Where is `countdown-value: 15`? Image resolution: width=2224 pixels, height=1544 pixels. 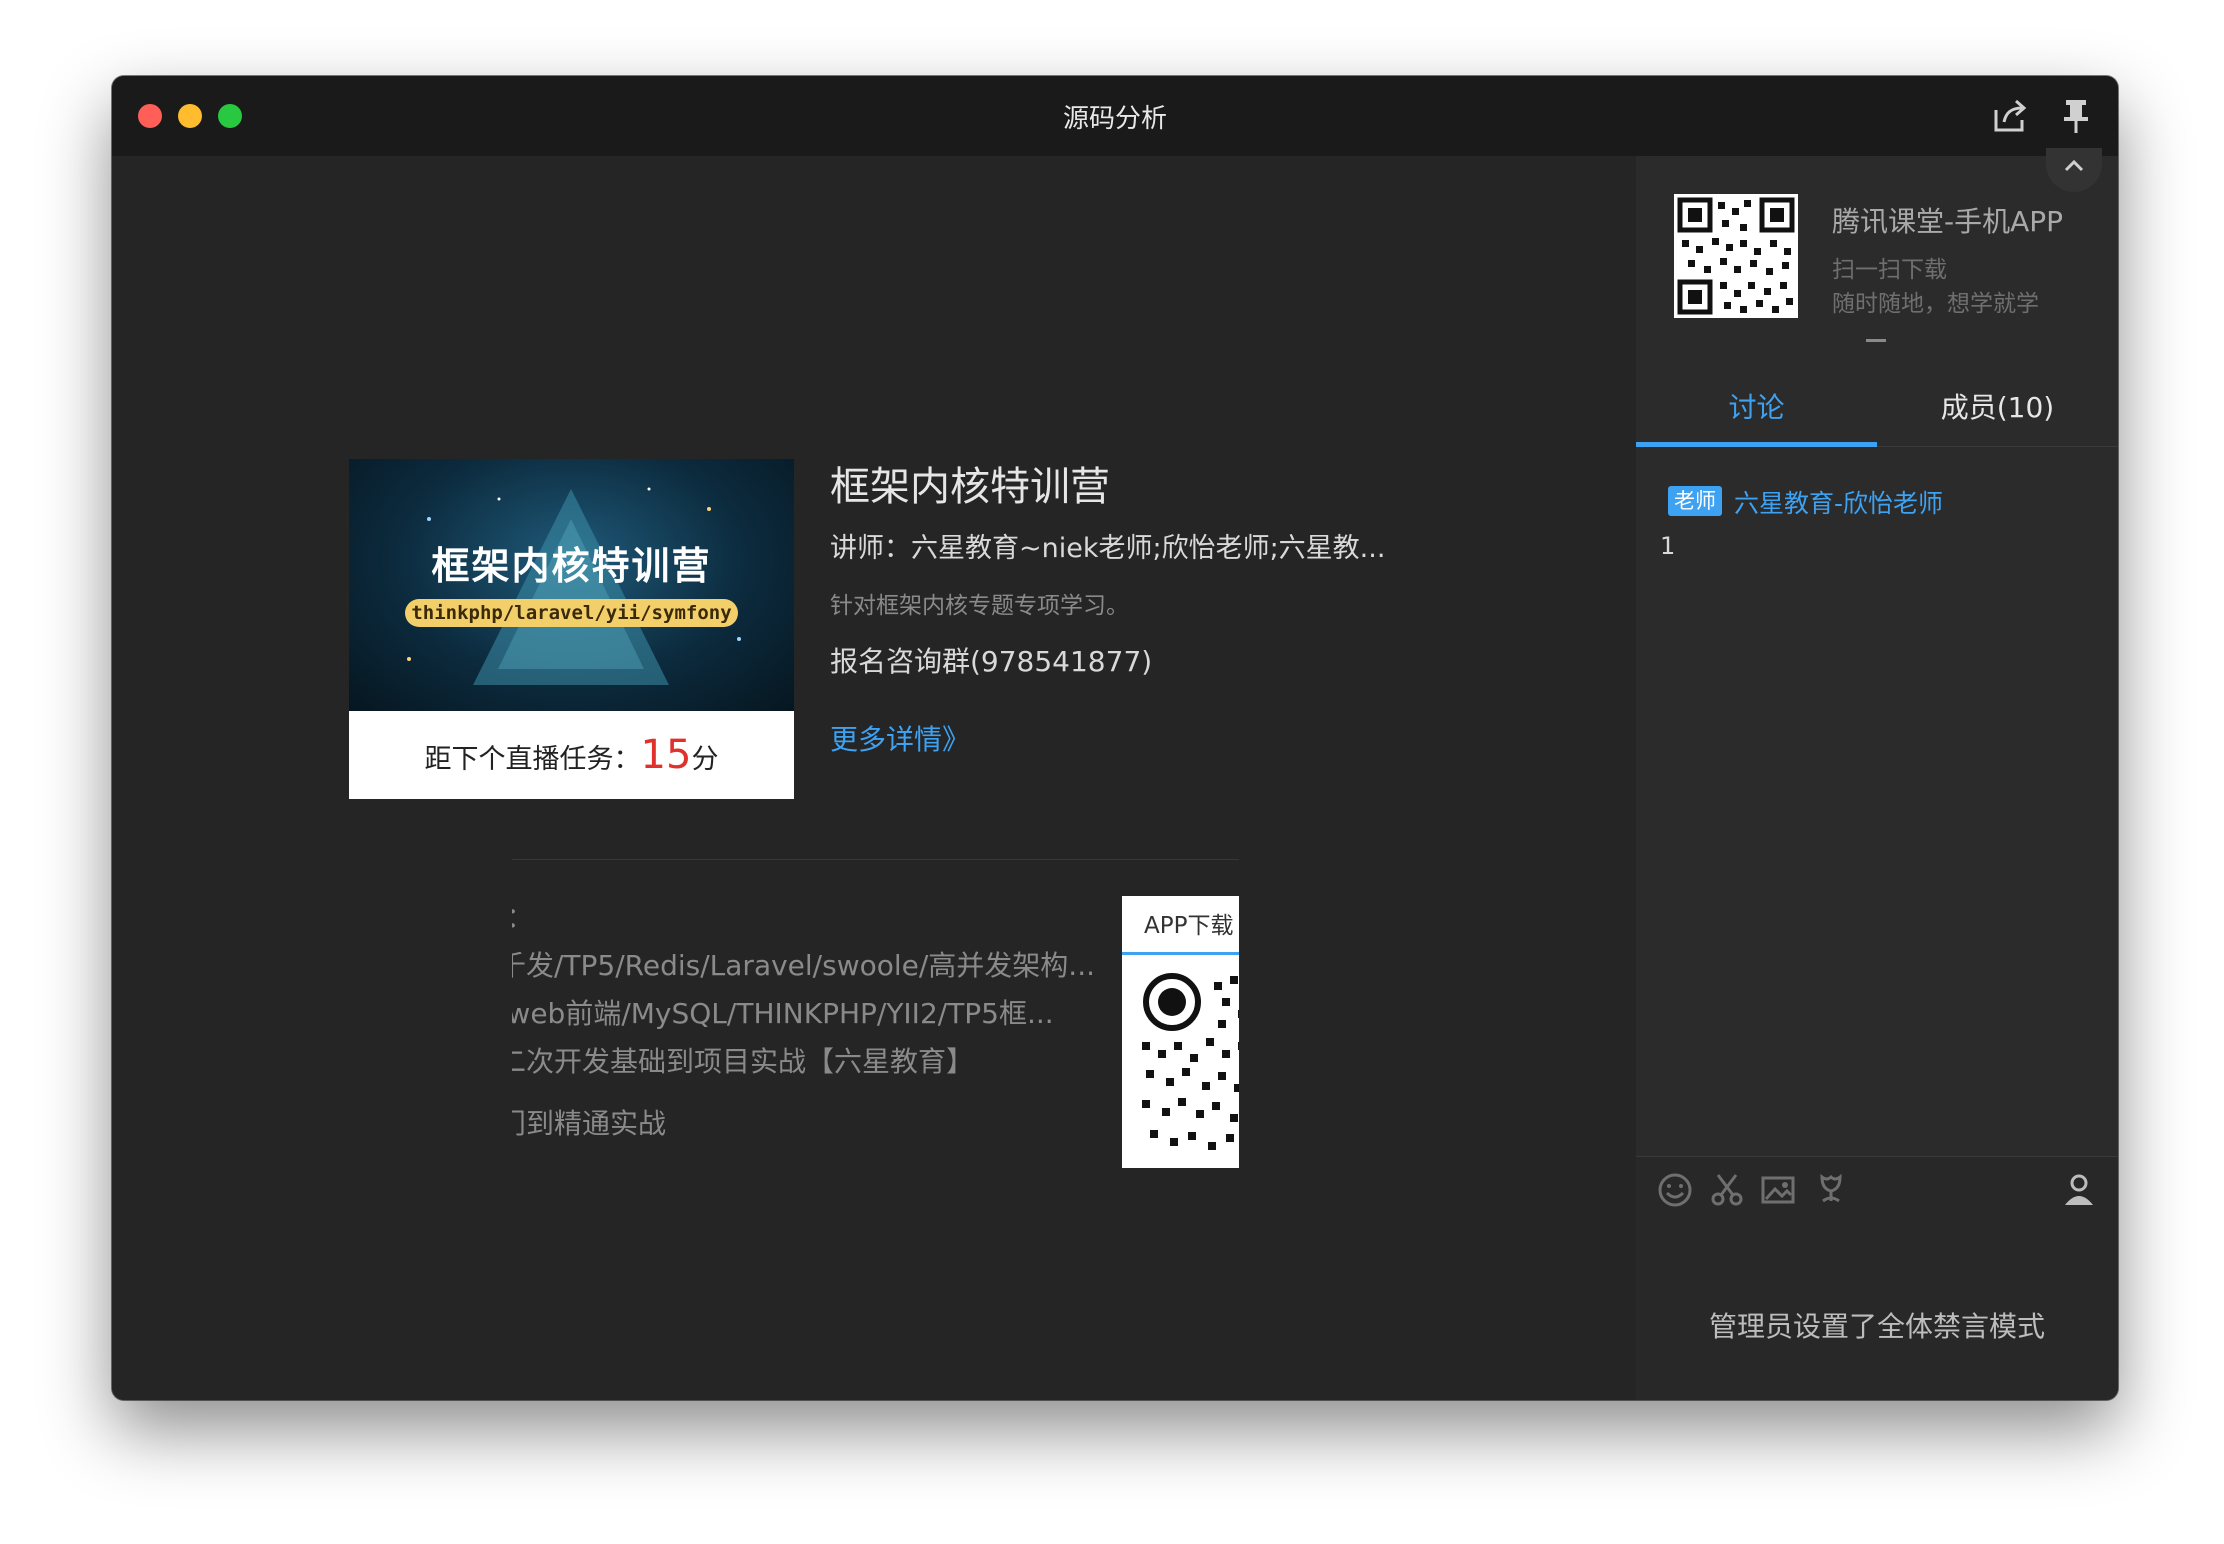 countdown-value: 15 is located at coordinates (666, 755).